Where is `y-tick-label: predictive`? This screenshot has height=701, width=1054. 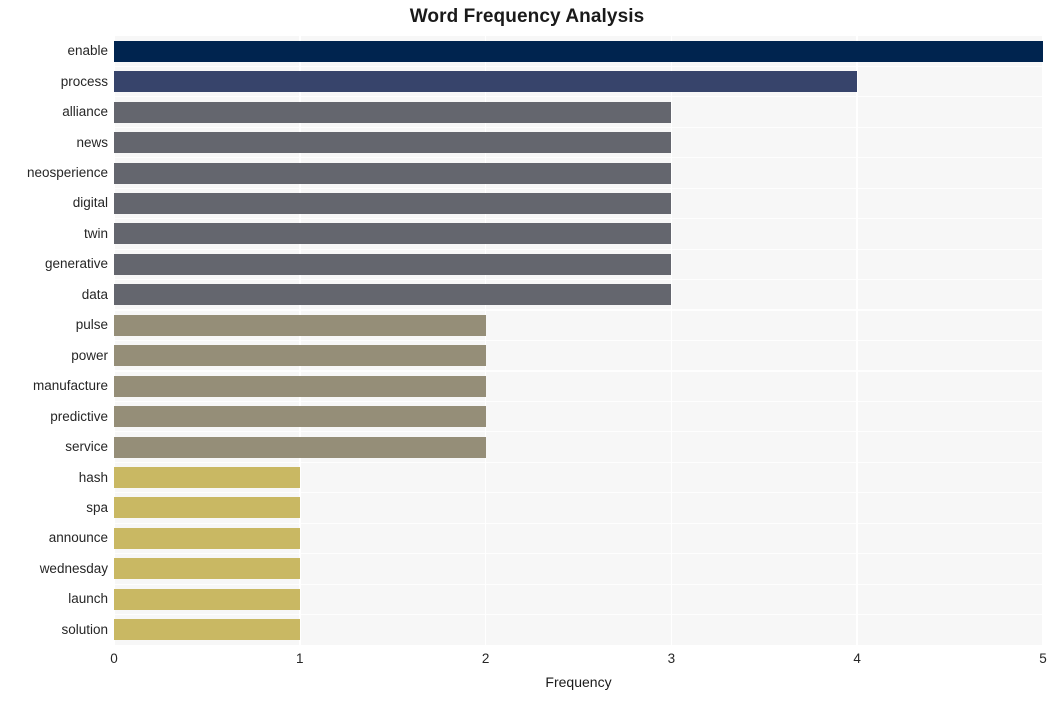 y-tick-label: predictive is located at coordinates (79, 416).